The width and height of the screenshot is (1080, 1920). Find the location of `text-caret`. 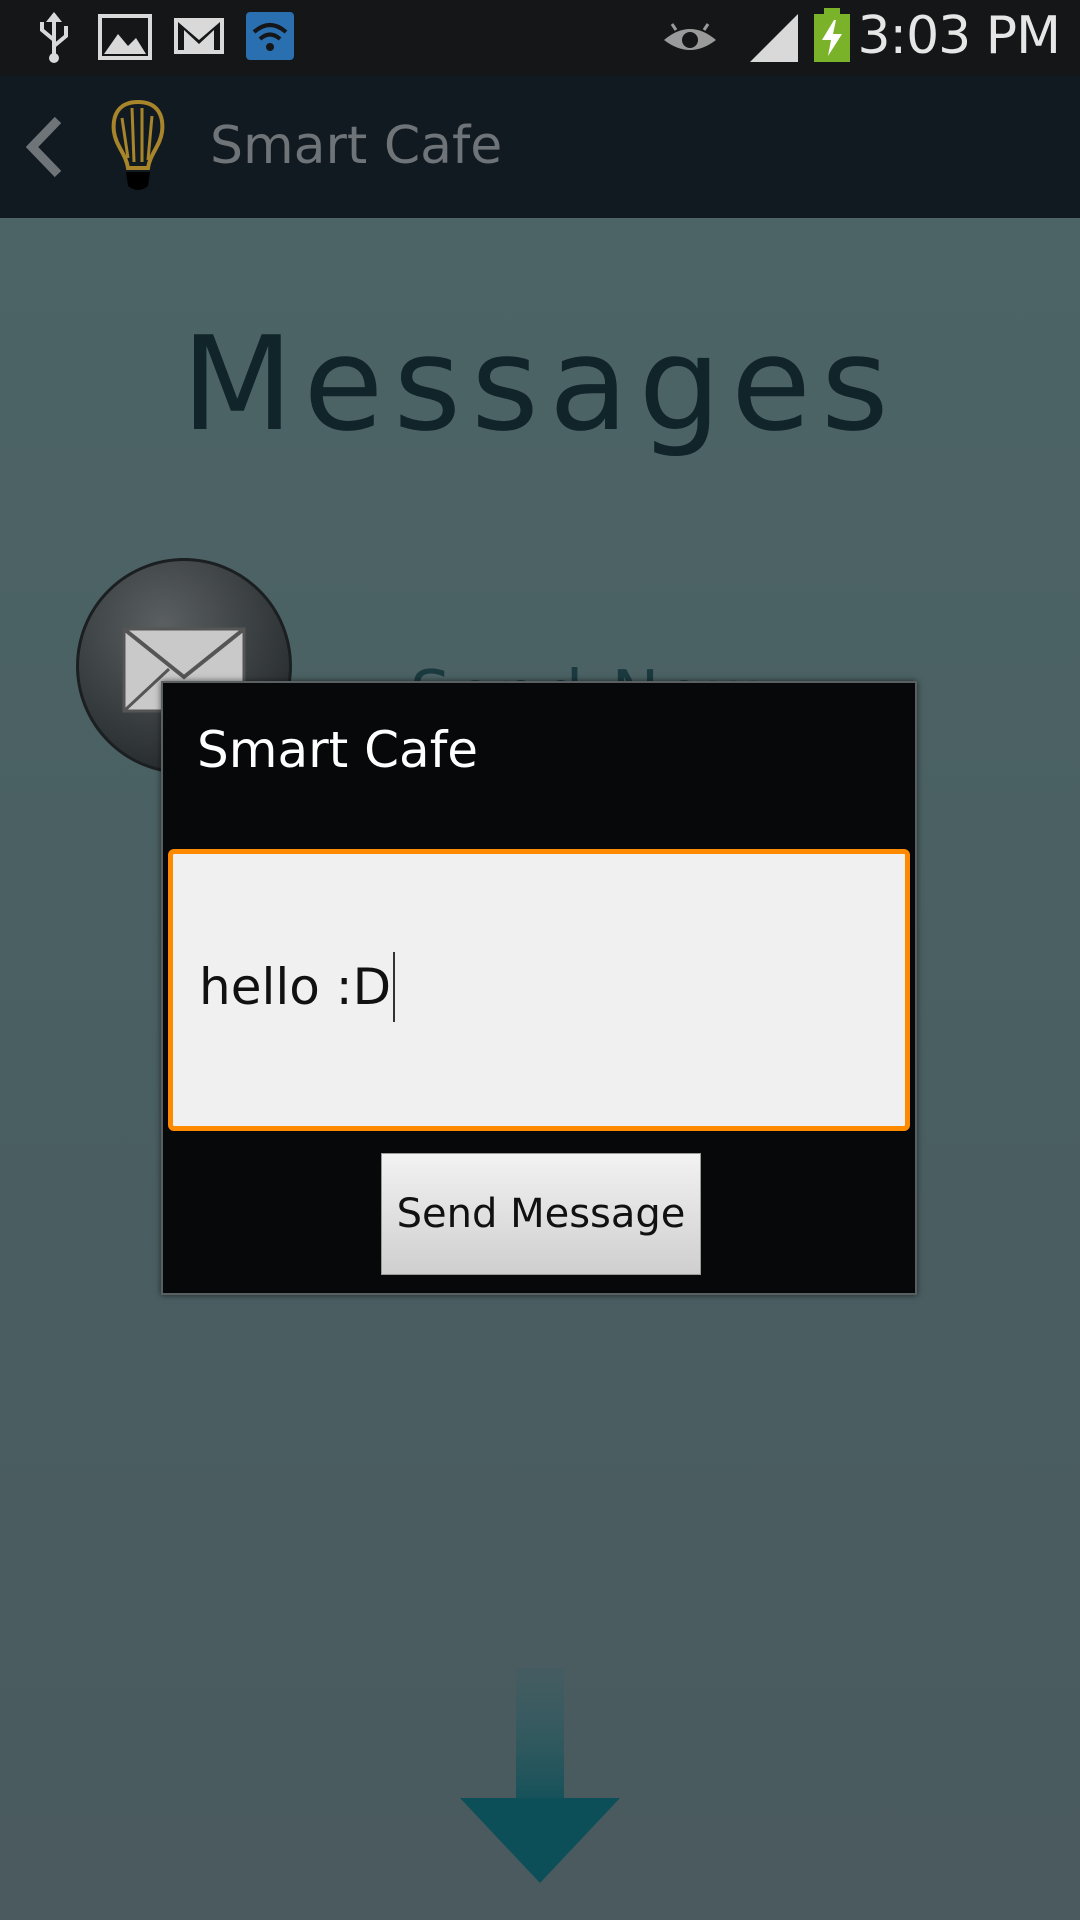

text-caret is located at coordinates (394, 986).